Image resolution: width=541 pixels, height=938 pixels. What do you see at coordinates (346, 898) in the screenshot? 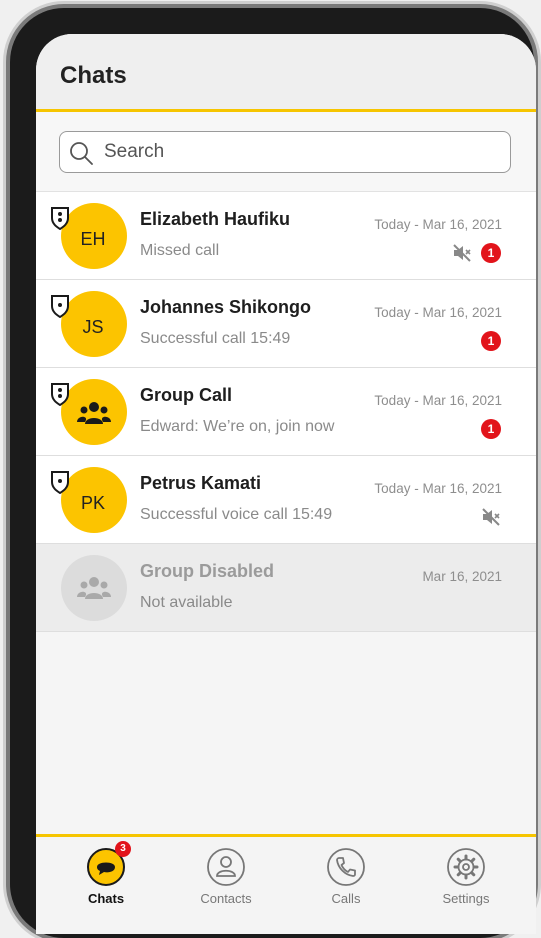
I see `tab-label: Calls` at bounding box center [346, 898].